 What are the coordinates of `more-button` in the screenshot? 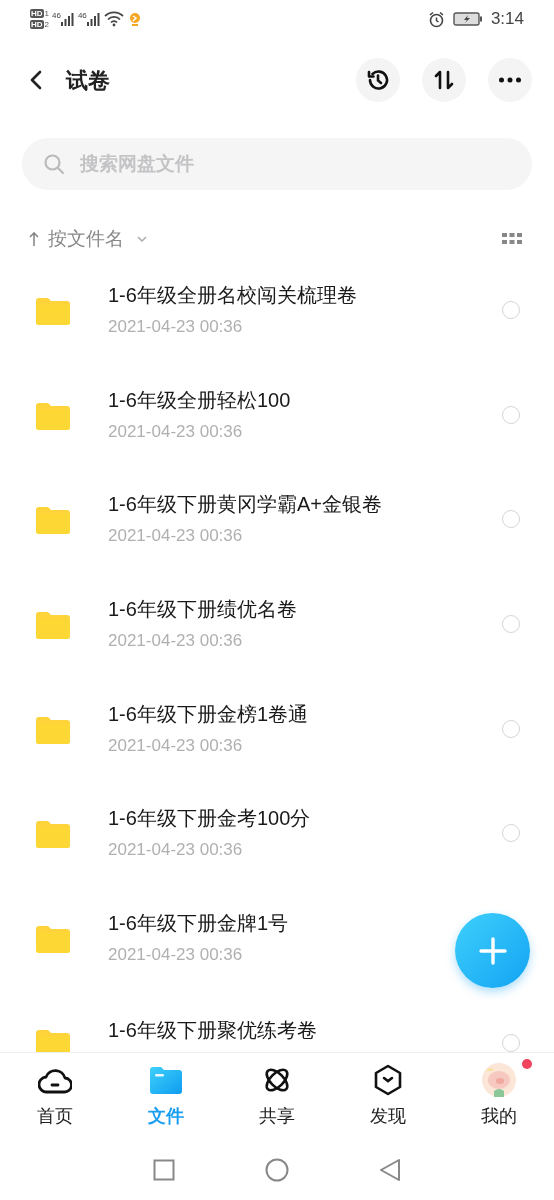 It's located at (510, 80).